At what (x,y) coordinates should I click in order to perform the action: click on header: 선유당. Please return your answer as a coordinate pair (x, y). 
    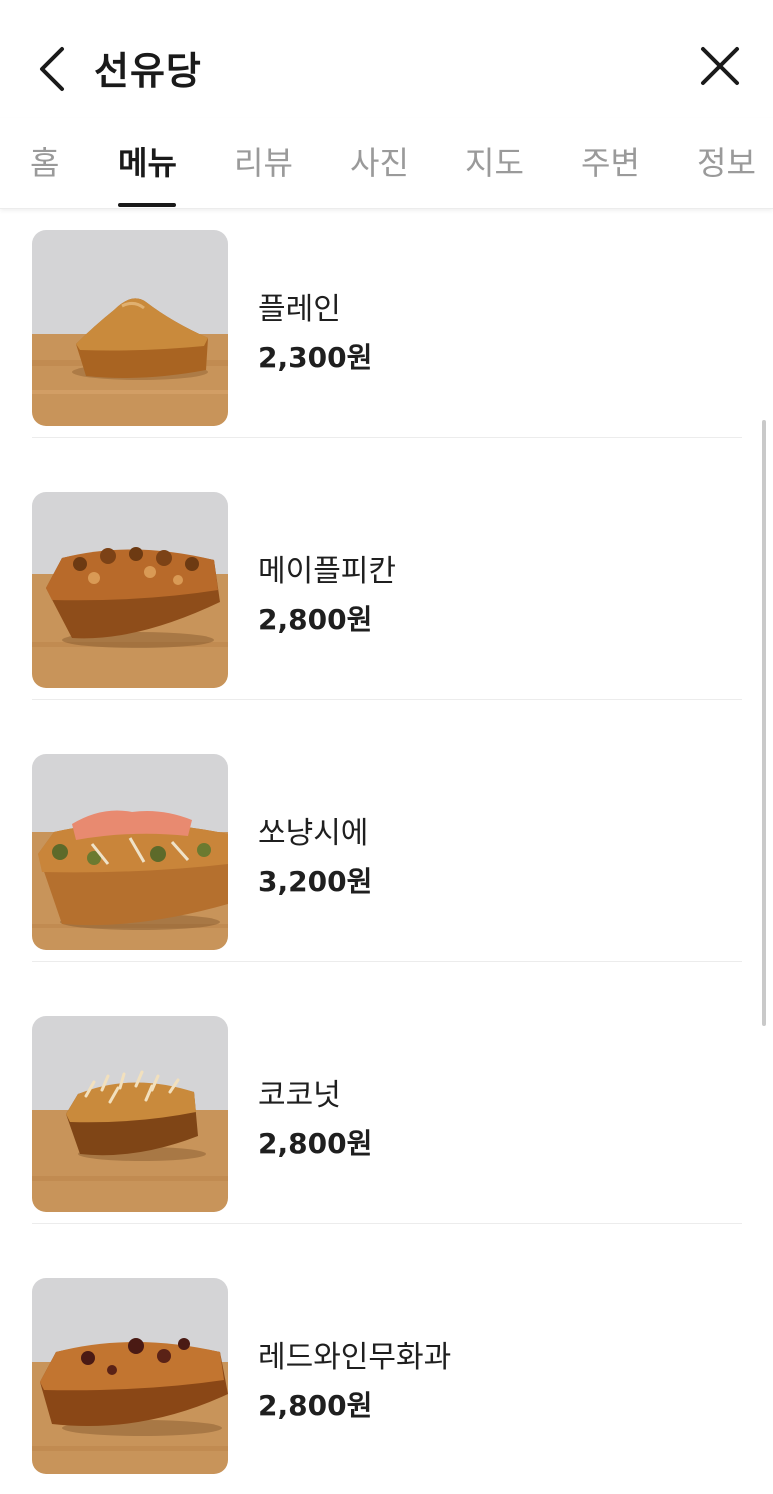
    Looking at the image, I should click on (386, 65).